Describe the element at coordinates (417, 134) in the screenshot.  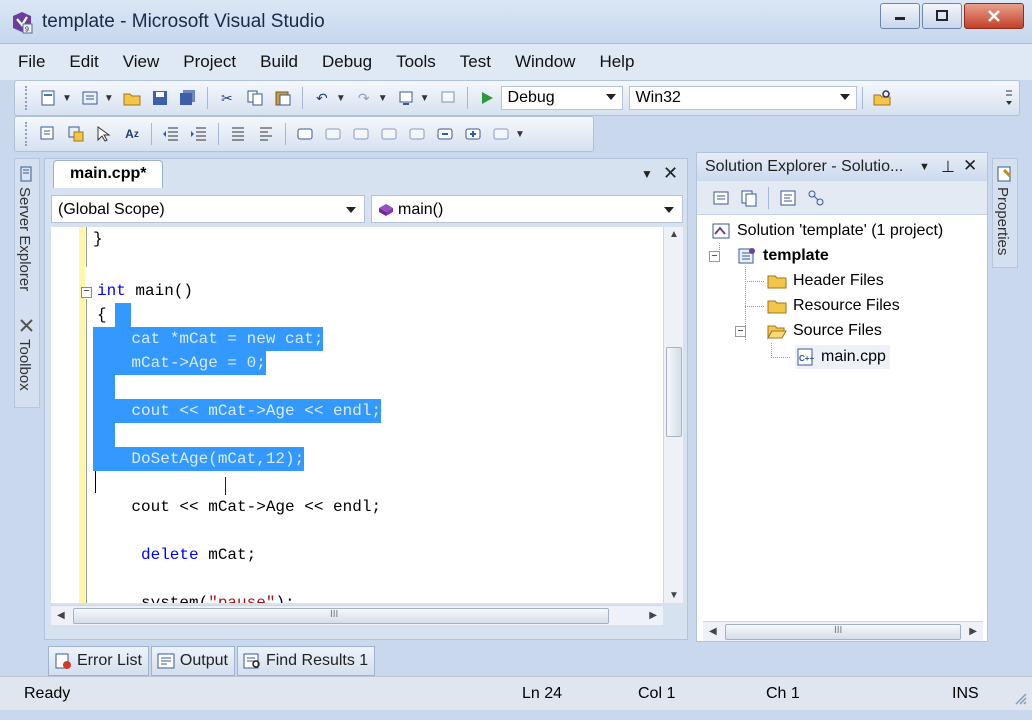
I see `next-bookmark-in-folder-icon` at that location.